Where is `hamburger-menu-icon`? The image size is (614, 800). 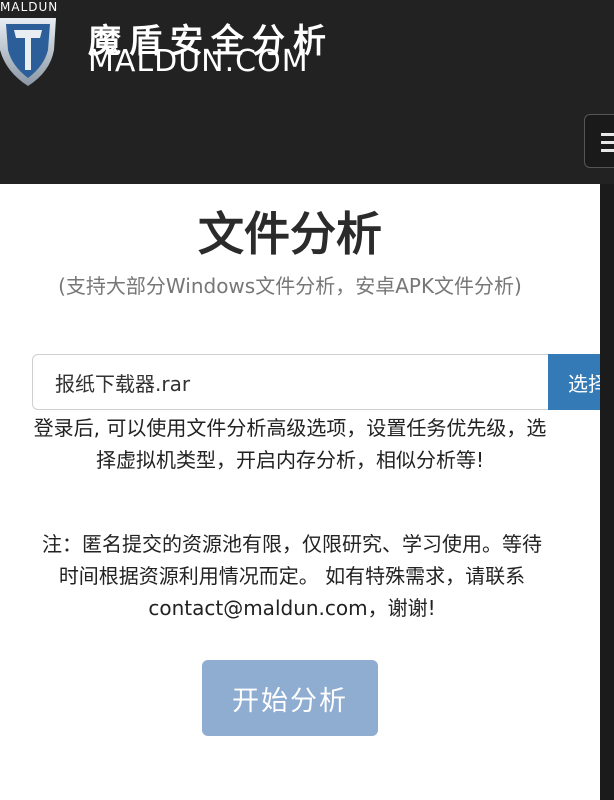
hamburger-menu-icon is located at coordinates (607, 134).